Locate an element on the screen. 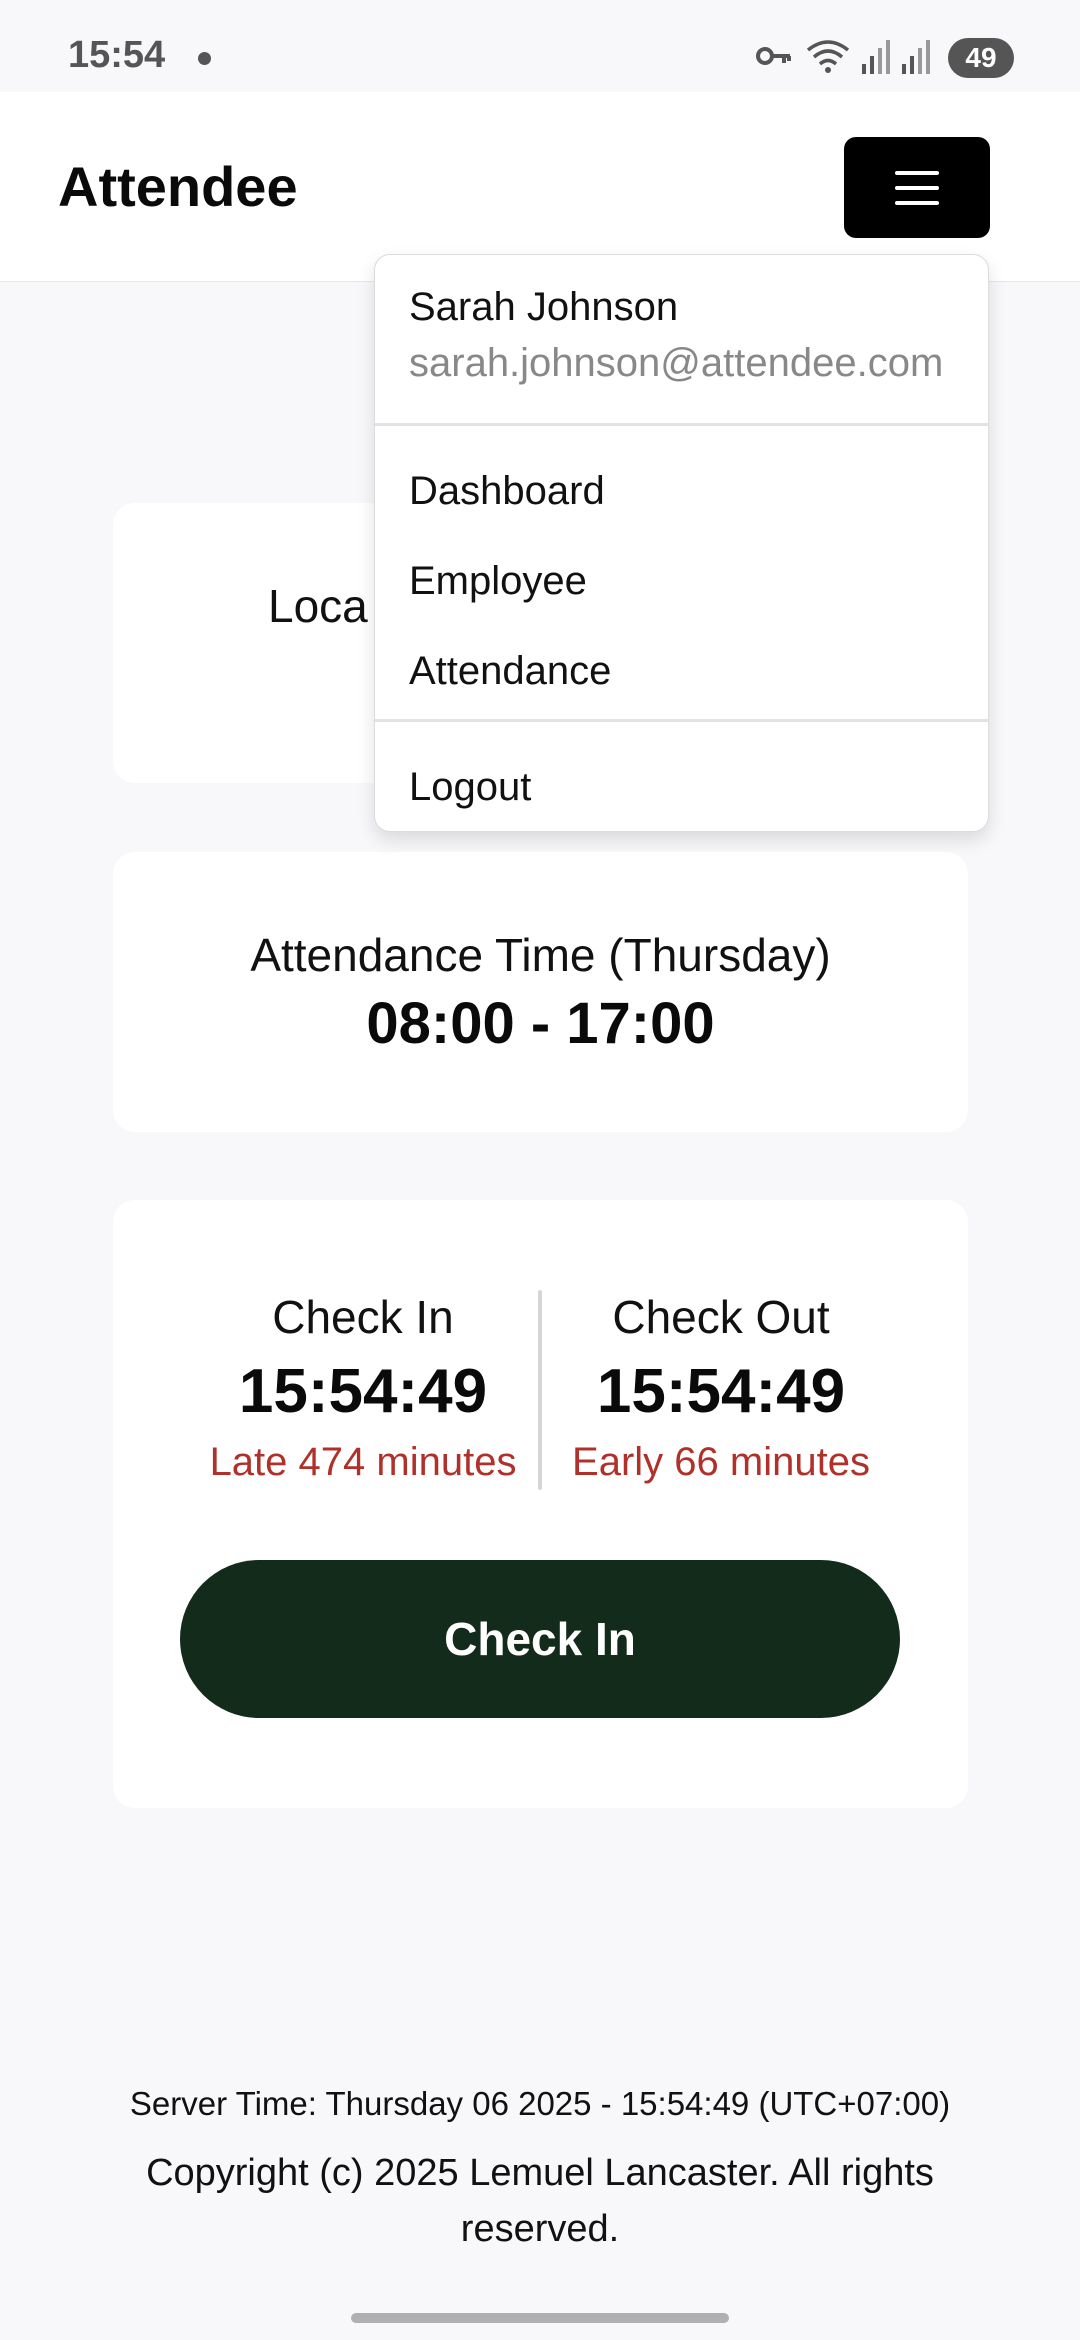 Image resolution: width=1080 pixels, height=2340 pixels. notification-dot is located at coordinates (204, 58).